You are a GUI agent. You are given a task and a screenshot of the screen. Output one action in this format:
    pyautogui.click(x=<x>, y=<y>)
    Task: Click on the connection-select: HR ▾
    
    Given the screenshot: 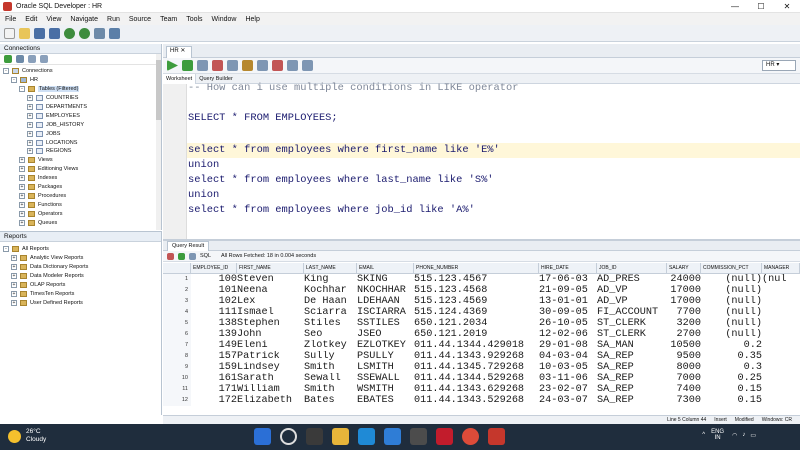 What is the action you would take?
    pyautogui.click(x=779, y=65)
    